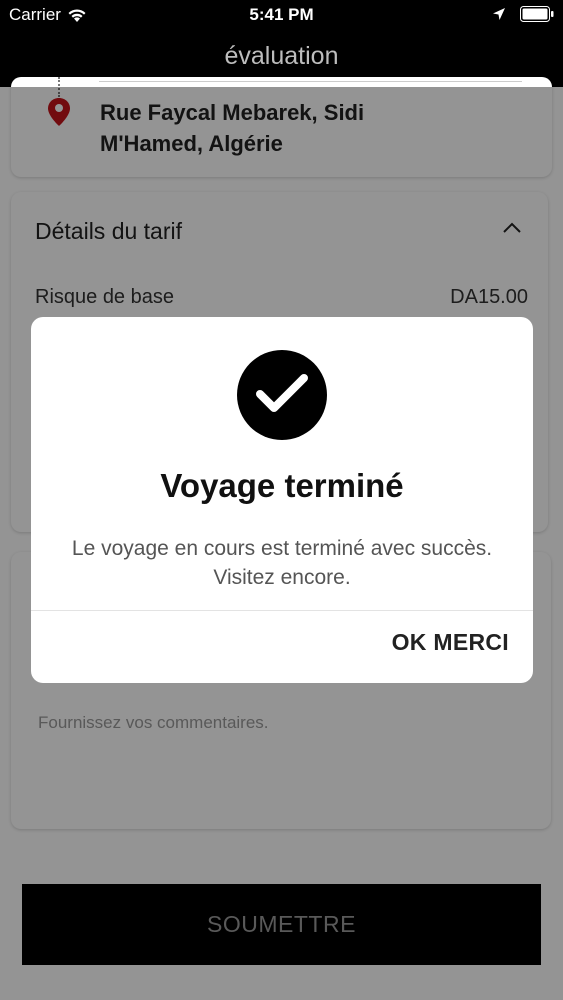 The image size is (563, 1000). I want to click on clock: 5:41 PM, so click(281, 14).